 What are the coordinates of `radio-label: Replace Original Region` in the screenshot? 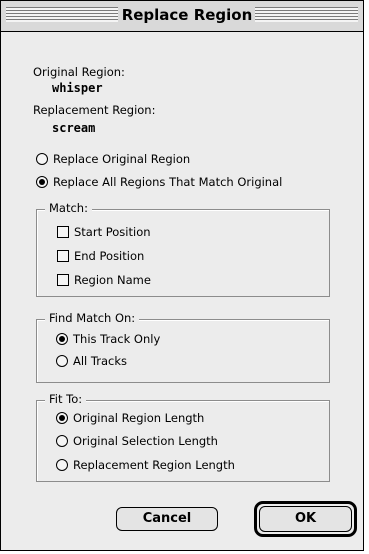 It's located at (122, 159).